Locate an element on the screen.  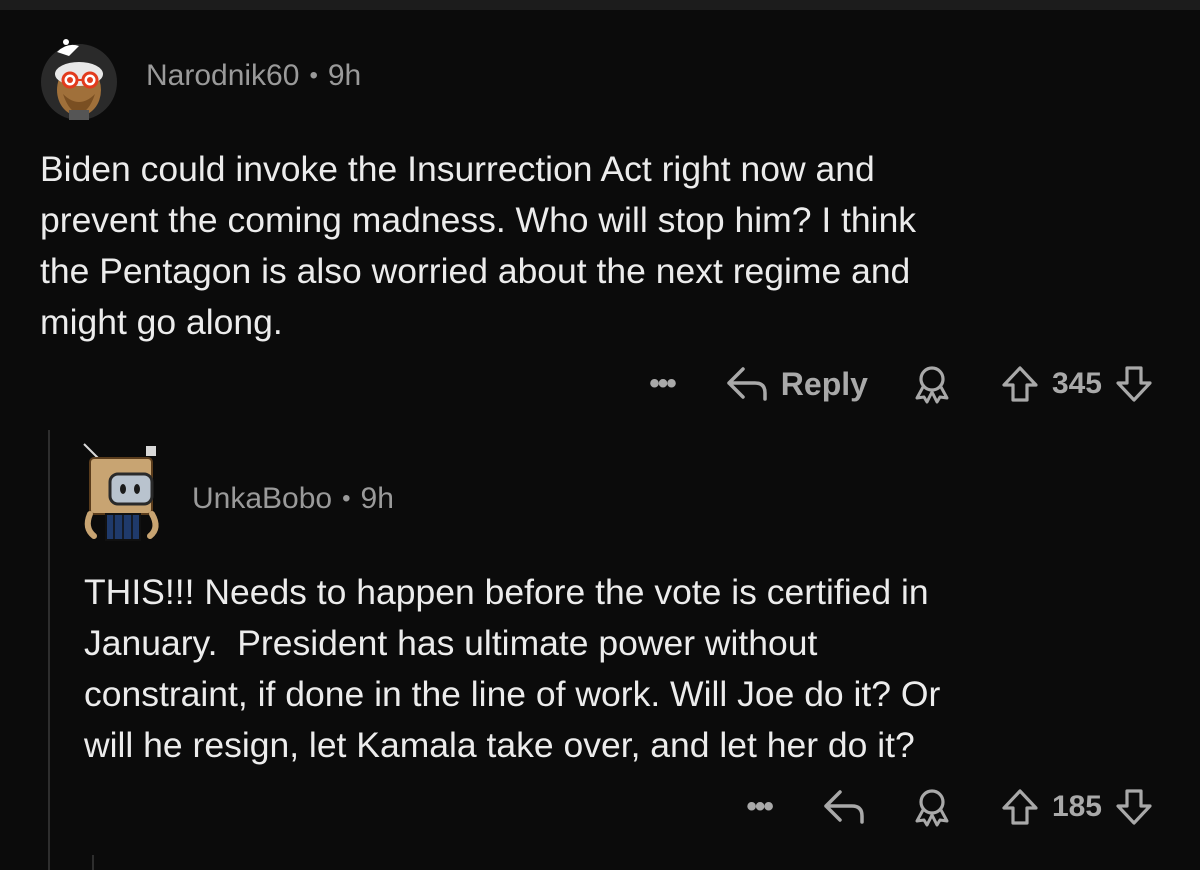
comment-actions: ••• Reply 345 is located at coordinates (901, 384).